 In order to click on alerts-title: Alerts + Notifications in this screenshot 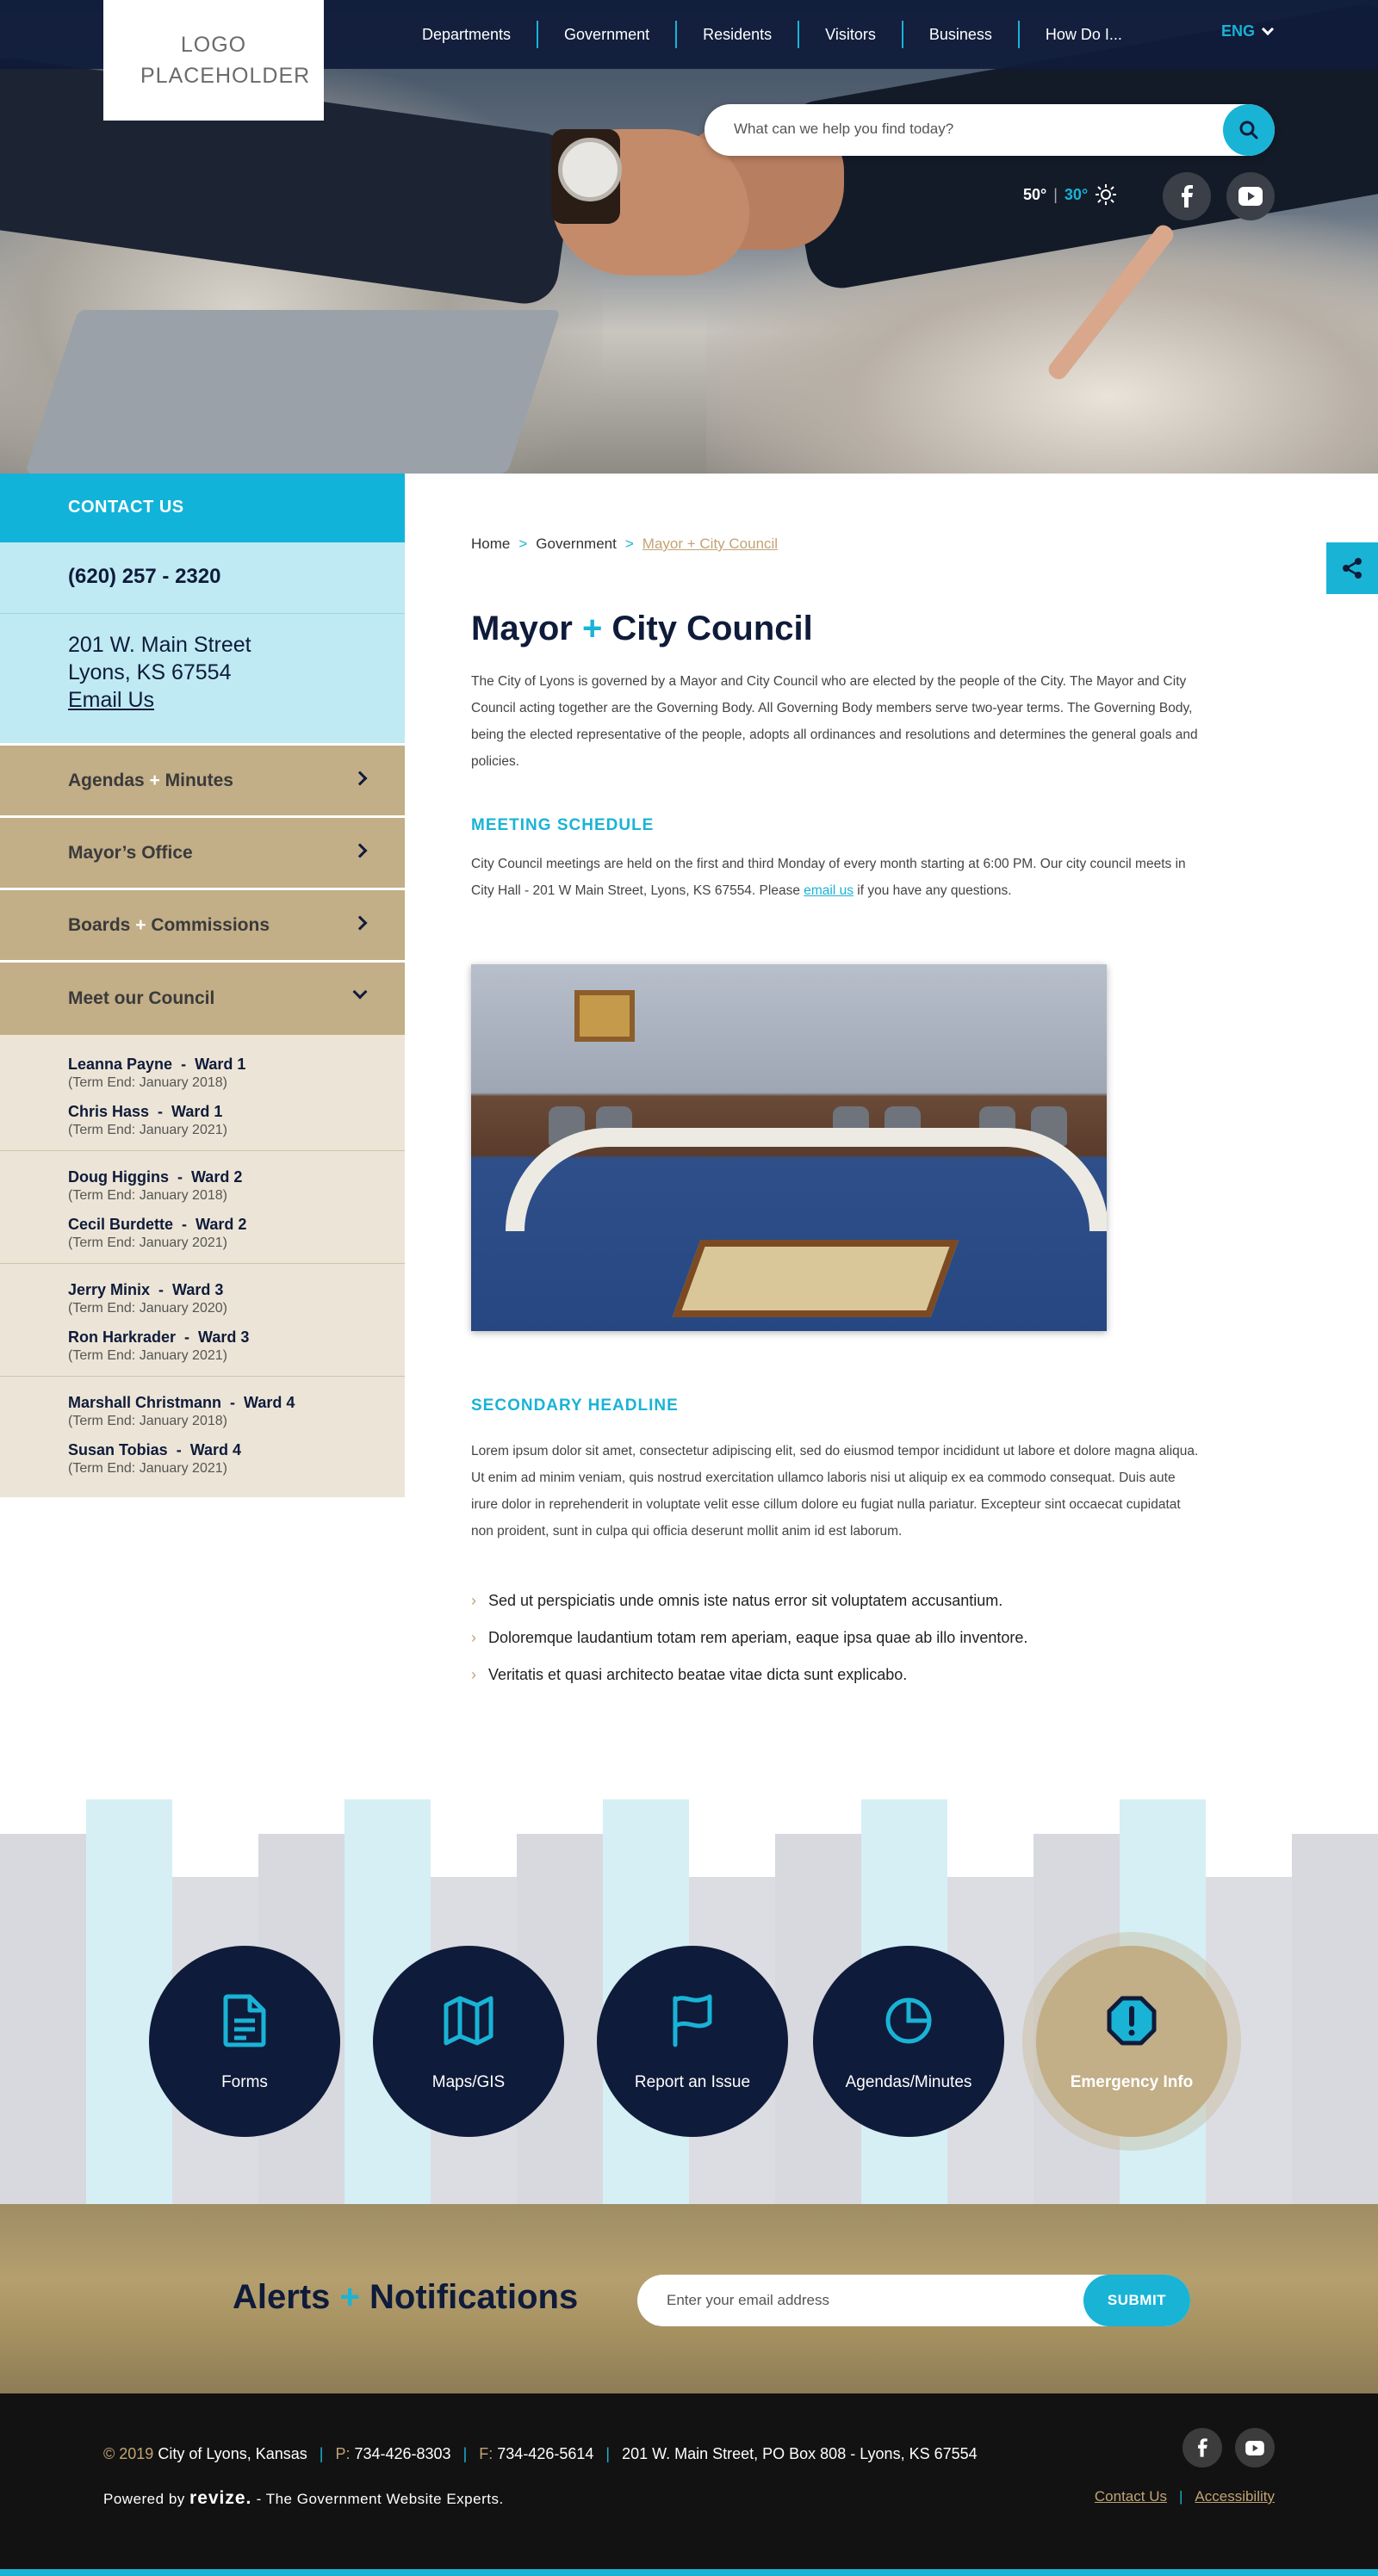, I will do `click(405, 2298)`.